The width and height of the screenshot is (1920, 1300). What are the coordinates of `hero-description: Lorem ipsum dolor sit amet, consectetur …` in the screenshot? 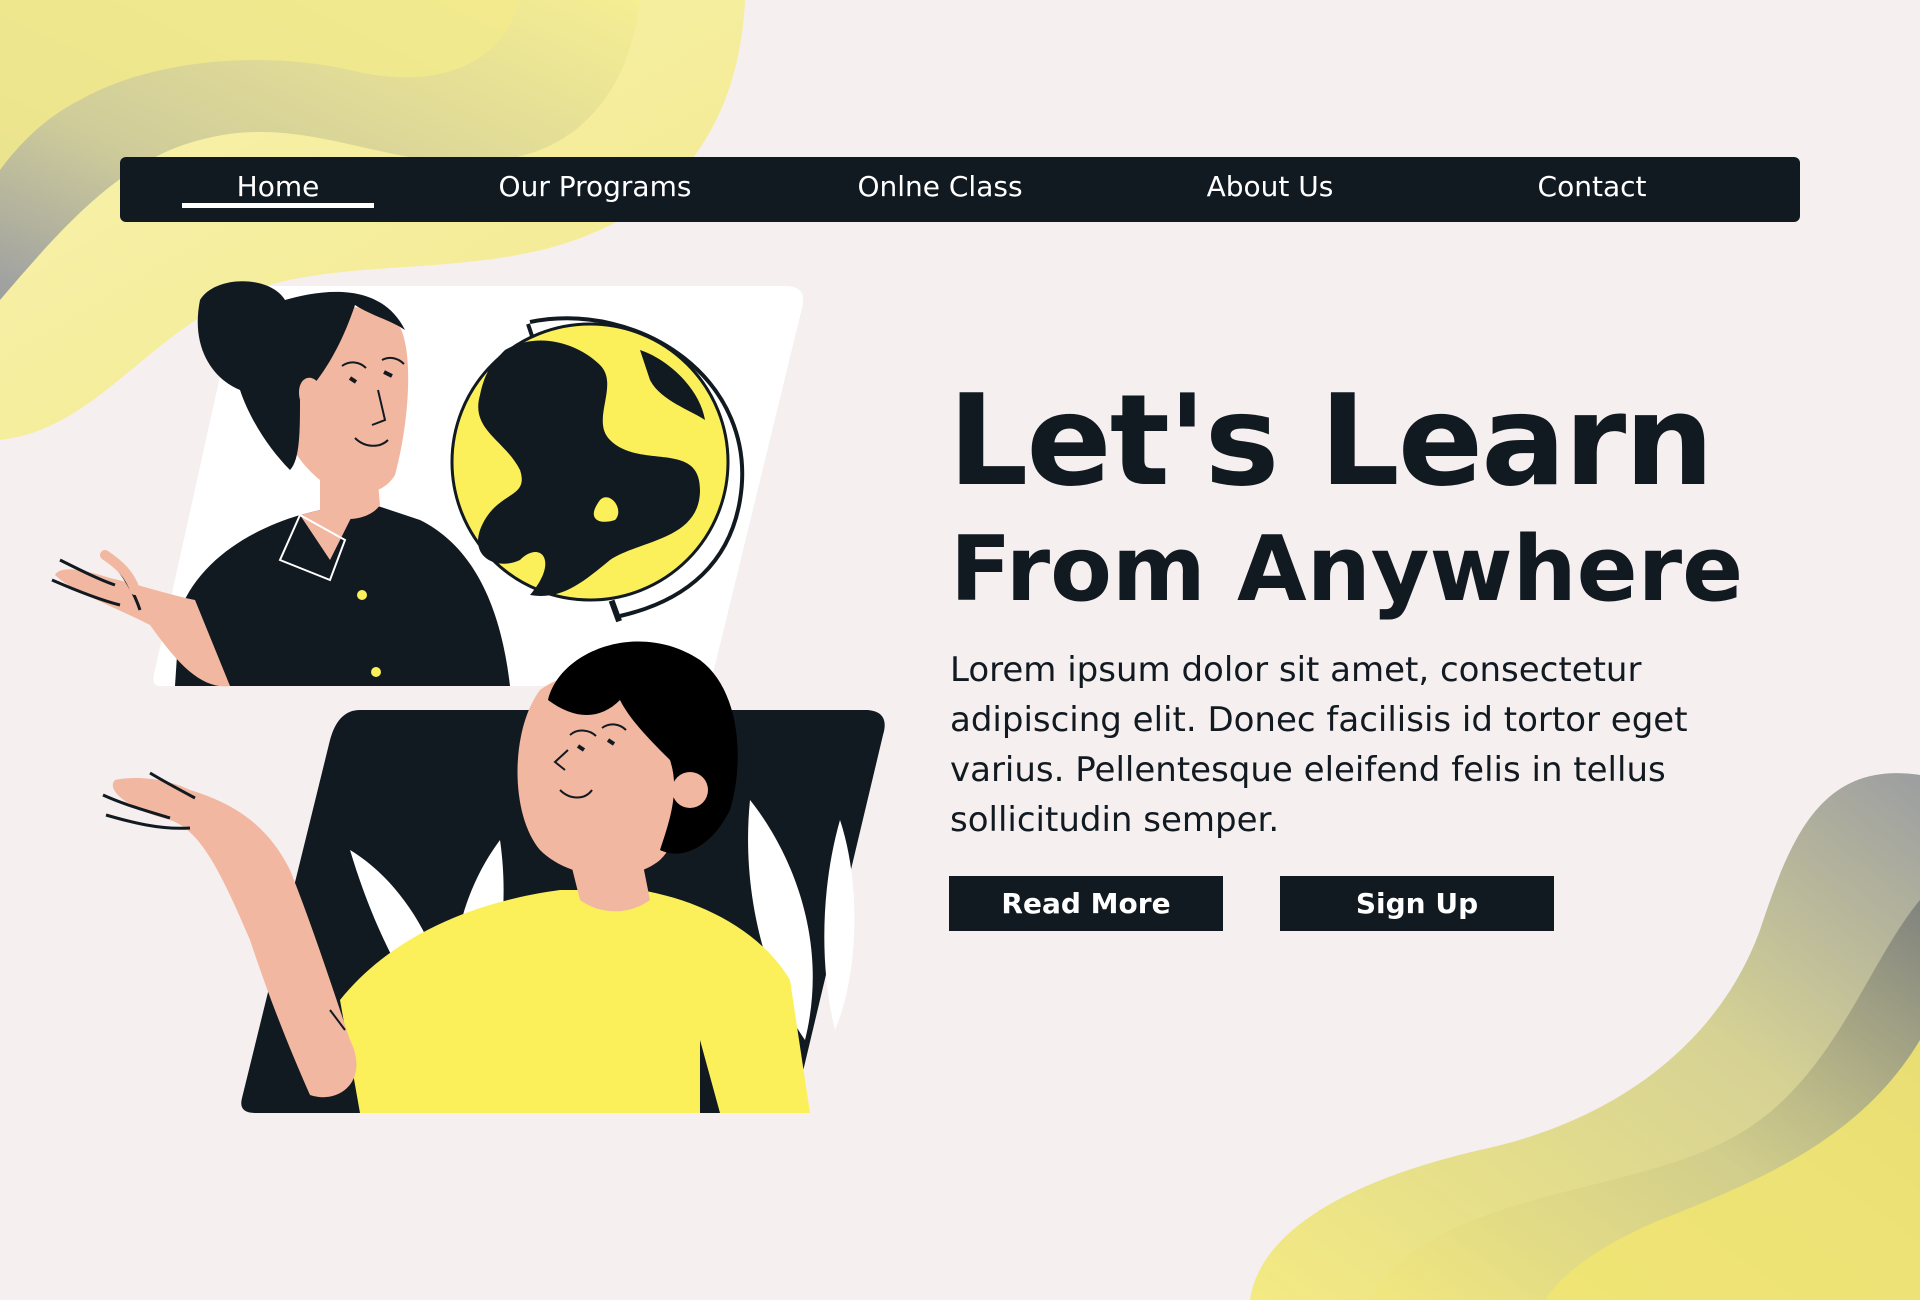 It's located at (1319, 745).